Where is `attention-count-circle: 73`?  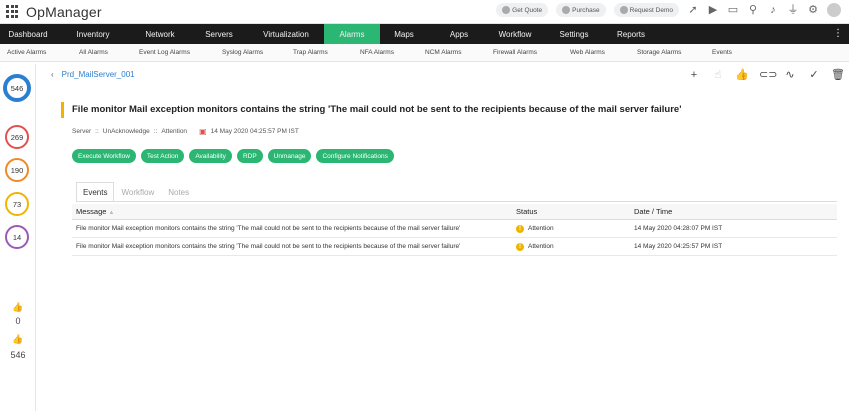 attention-count-circle: 73 is located at coordinates (17, 204).